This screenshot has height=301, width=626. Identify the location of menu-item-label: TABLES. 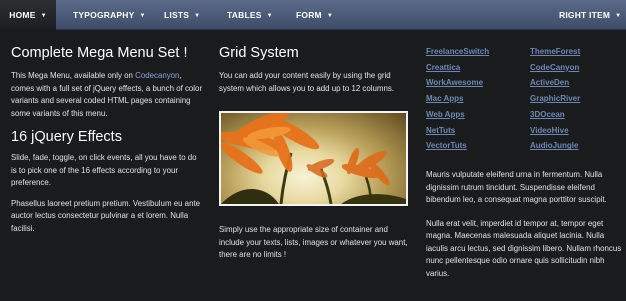
(244, 15).